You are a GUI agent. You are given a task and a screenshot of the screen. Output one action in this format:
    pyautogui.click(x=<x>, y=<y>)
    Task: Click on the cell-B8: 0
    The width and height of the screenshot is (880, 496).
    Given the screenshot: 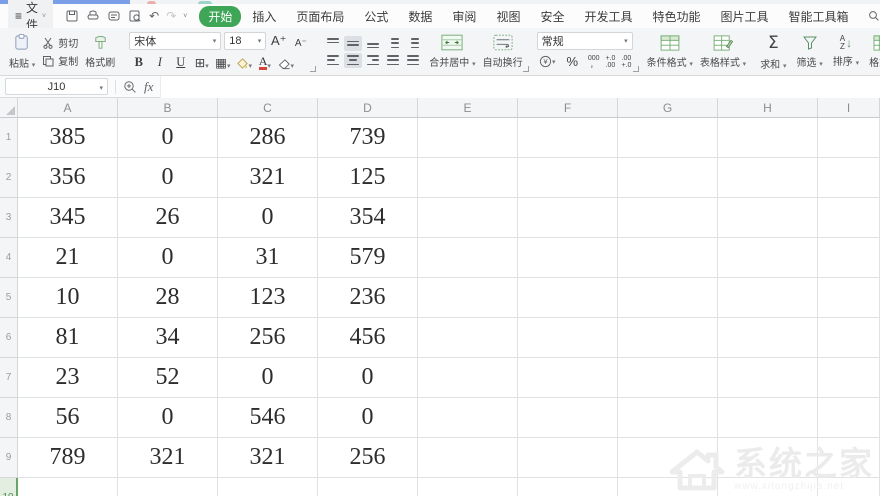 What is the action you would take?
    pyautogui.click(x=168, y=418)
    